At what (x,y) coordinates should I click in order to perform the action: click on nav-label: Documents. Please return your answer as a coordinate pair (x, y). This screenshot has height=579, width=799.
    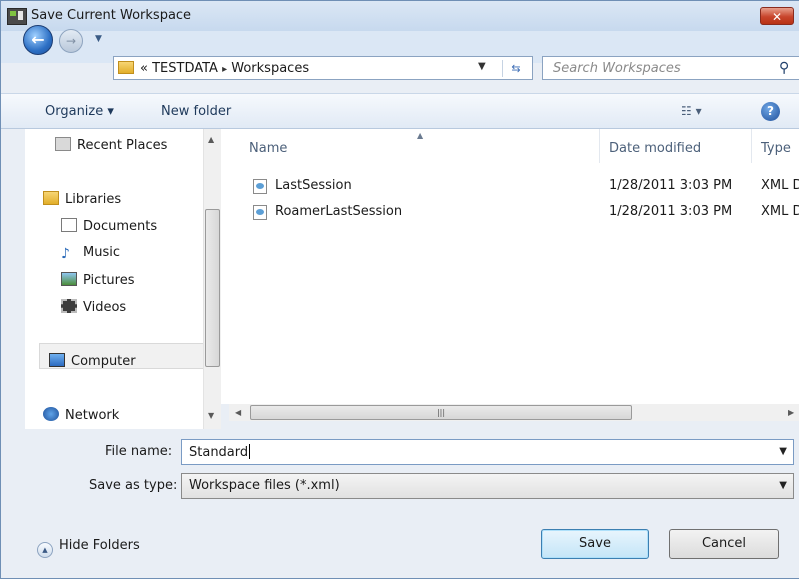
    Looking at the image, I should click on (120, 226).